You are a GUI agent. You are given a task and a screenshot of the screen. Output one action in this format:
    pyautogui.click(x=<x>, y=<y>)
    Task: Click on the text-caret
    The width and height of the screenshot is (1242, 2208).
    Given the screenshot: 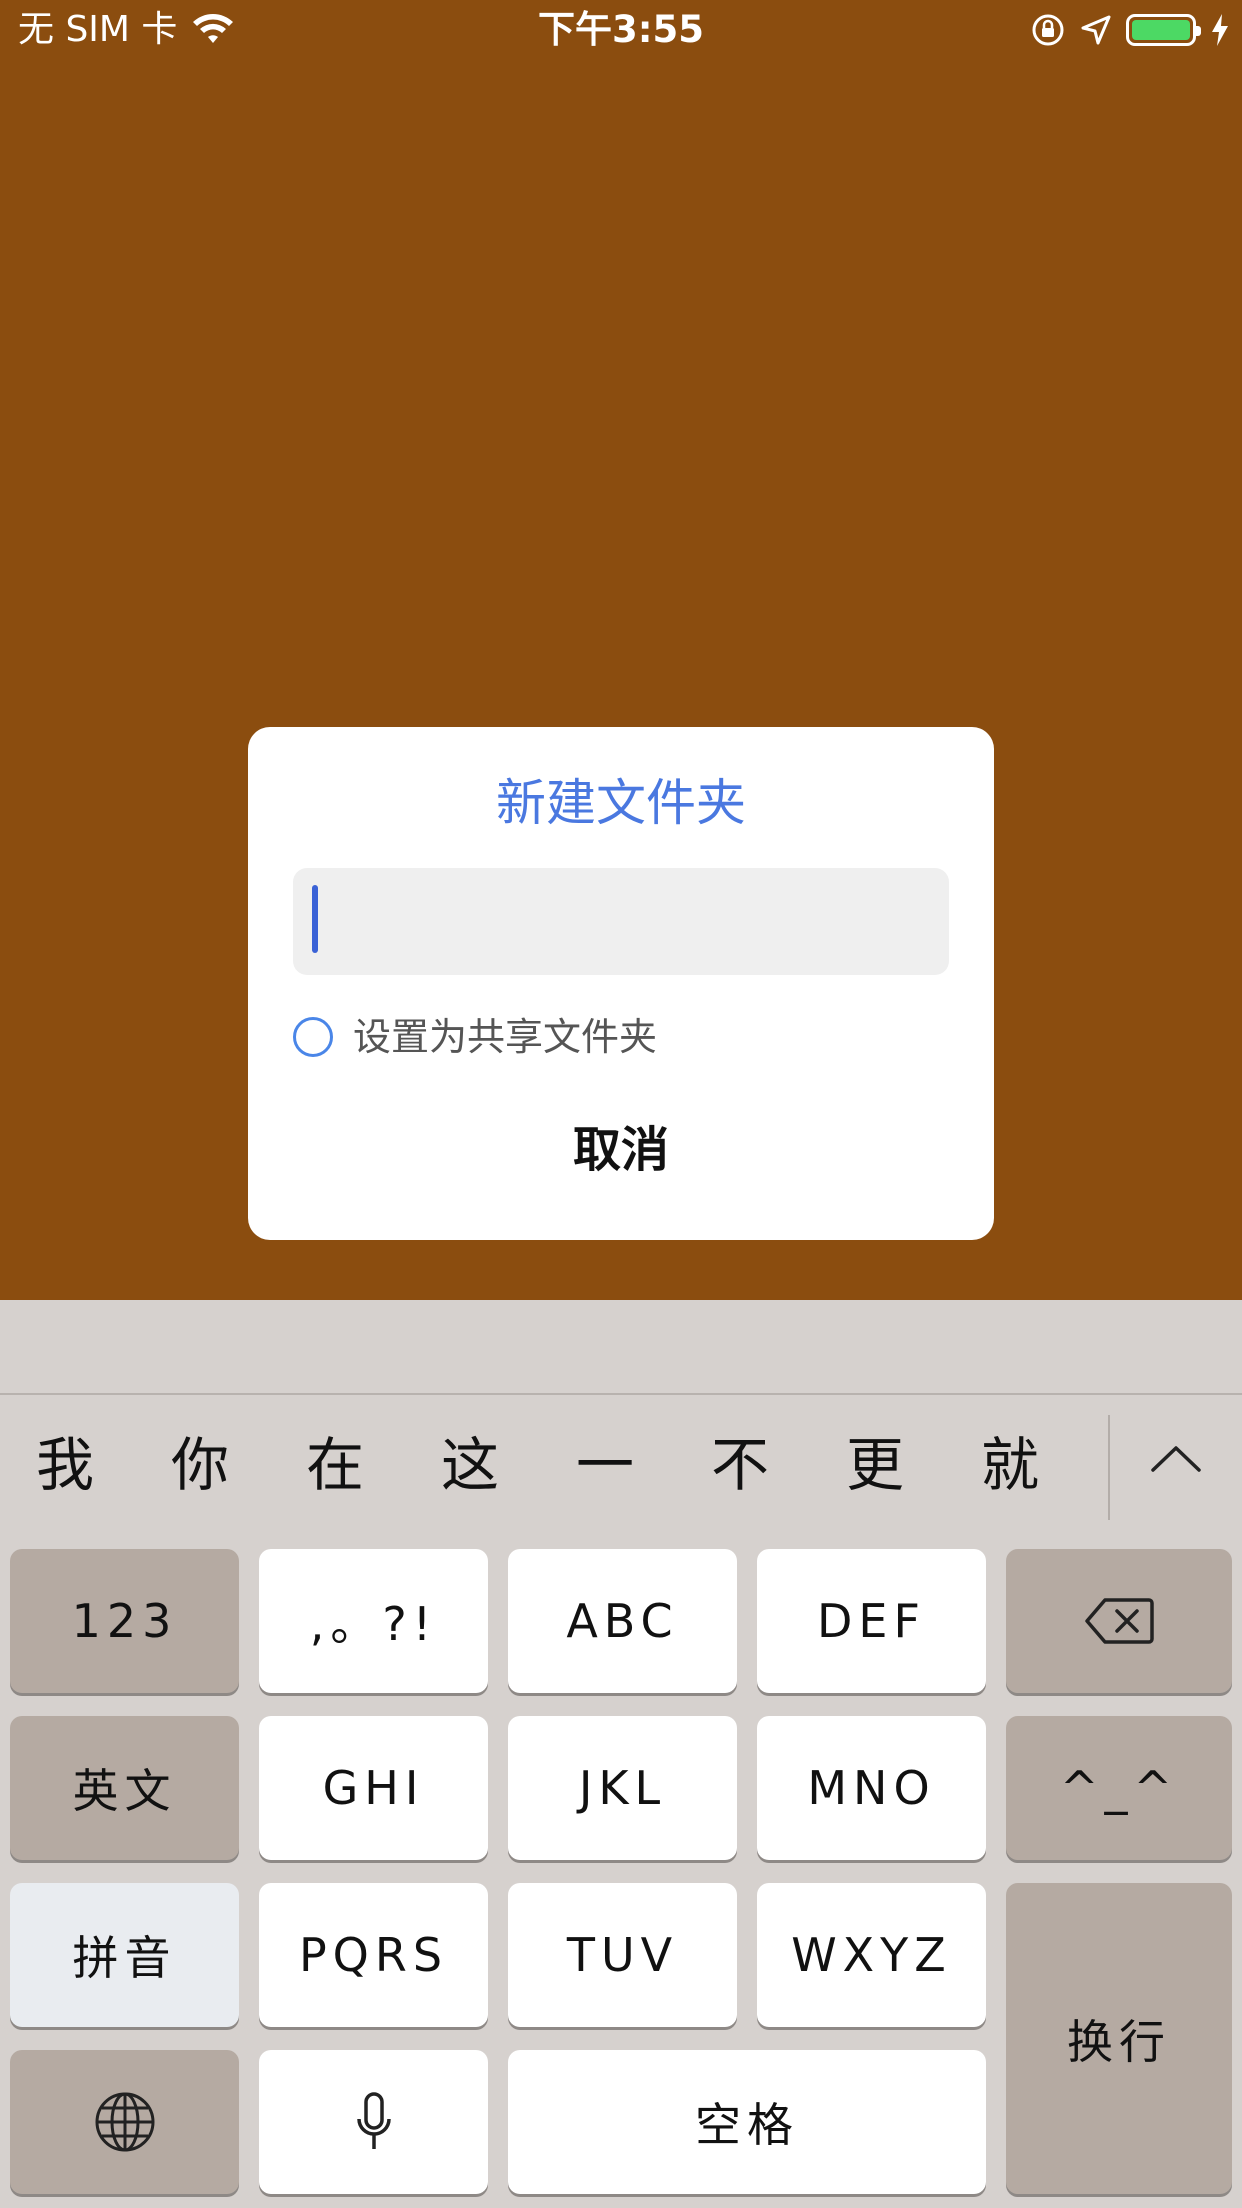 What is the action you would take?
    pyautogui.click(x=315, y=919)
    